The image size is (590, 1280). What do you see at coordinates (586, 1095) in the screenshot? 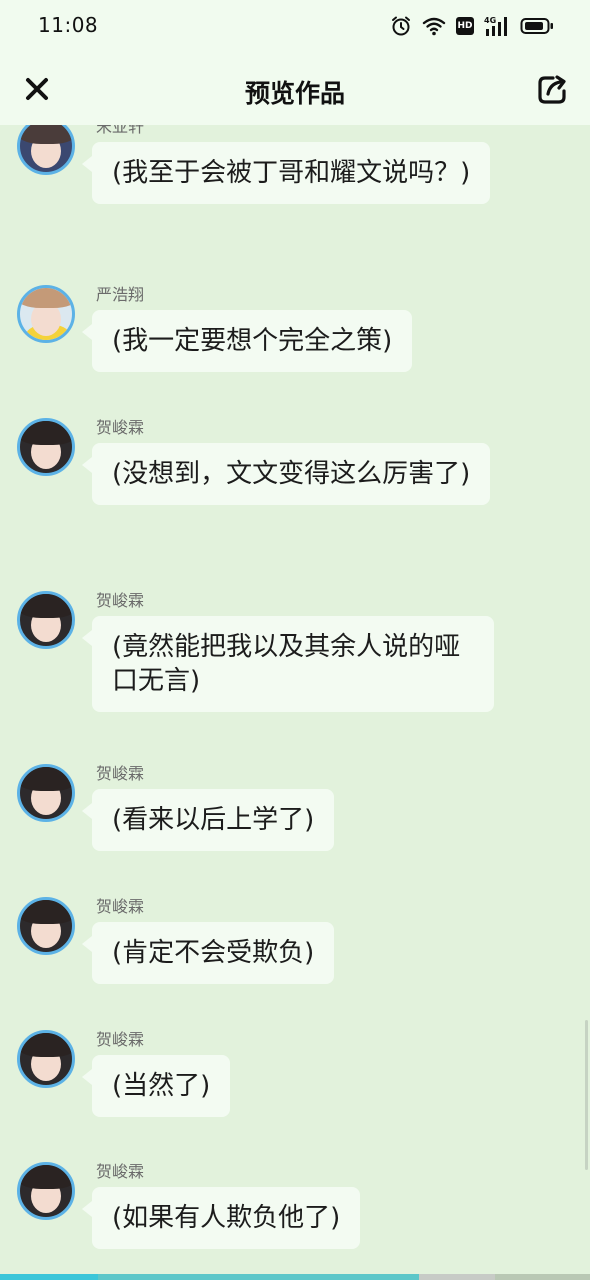
I see `scrollbar-thumb` at bounding box center [586, 1095].